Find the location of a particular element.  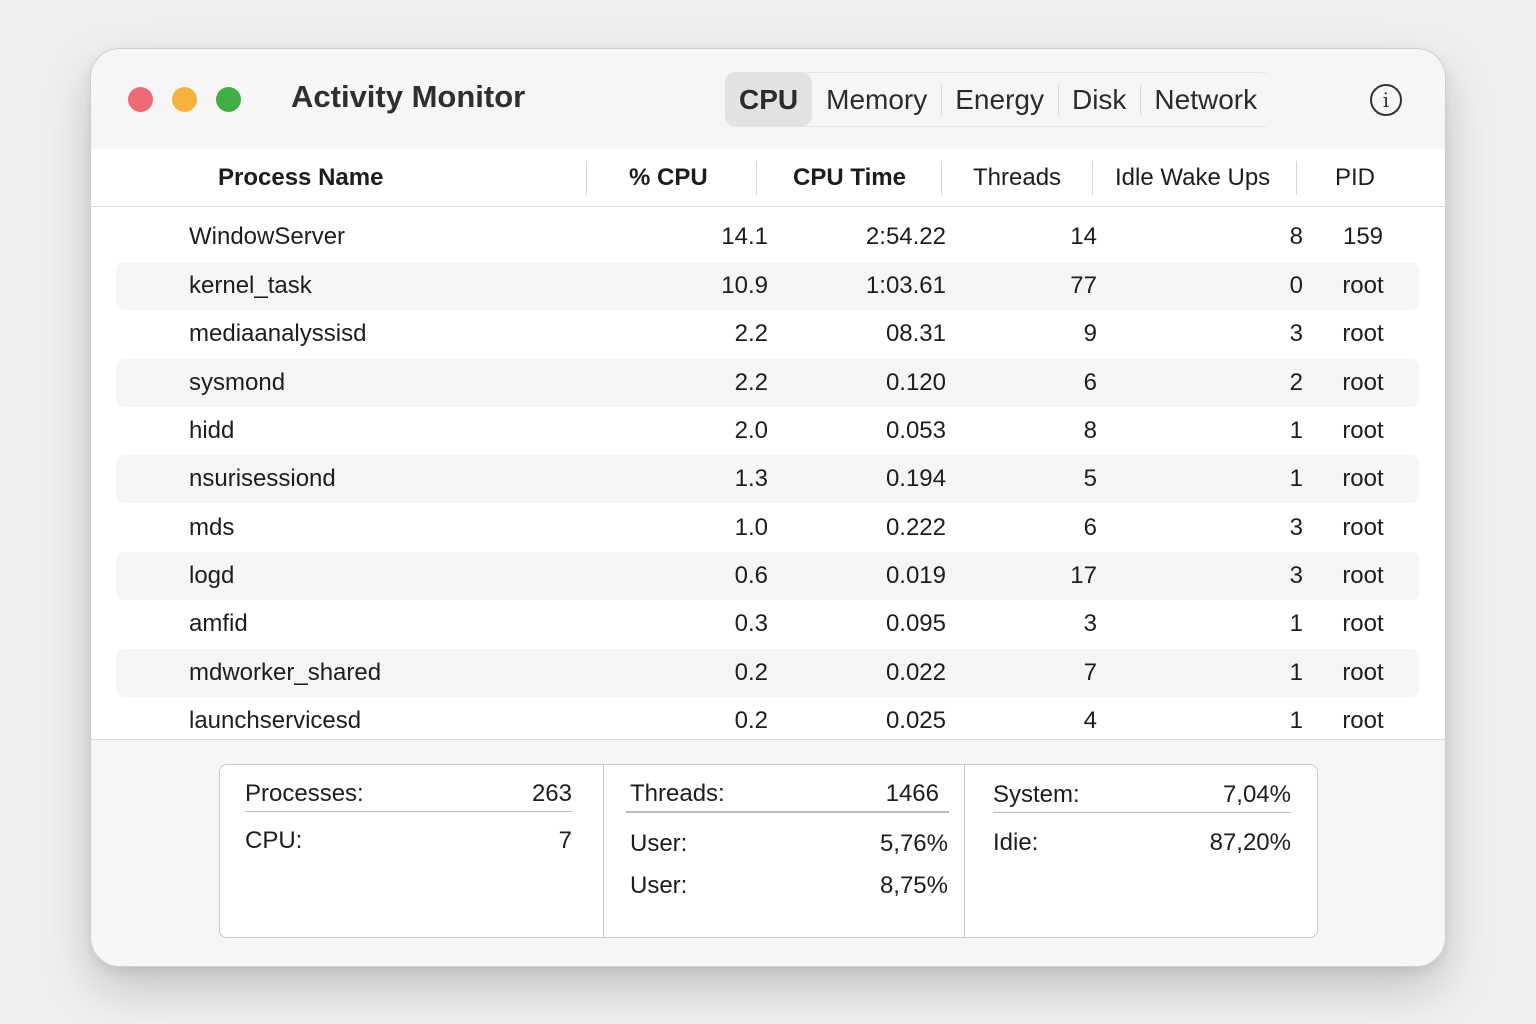

process-name: logd is located at coordinates (212, 575).